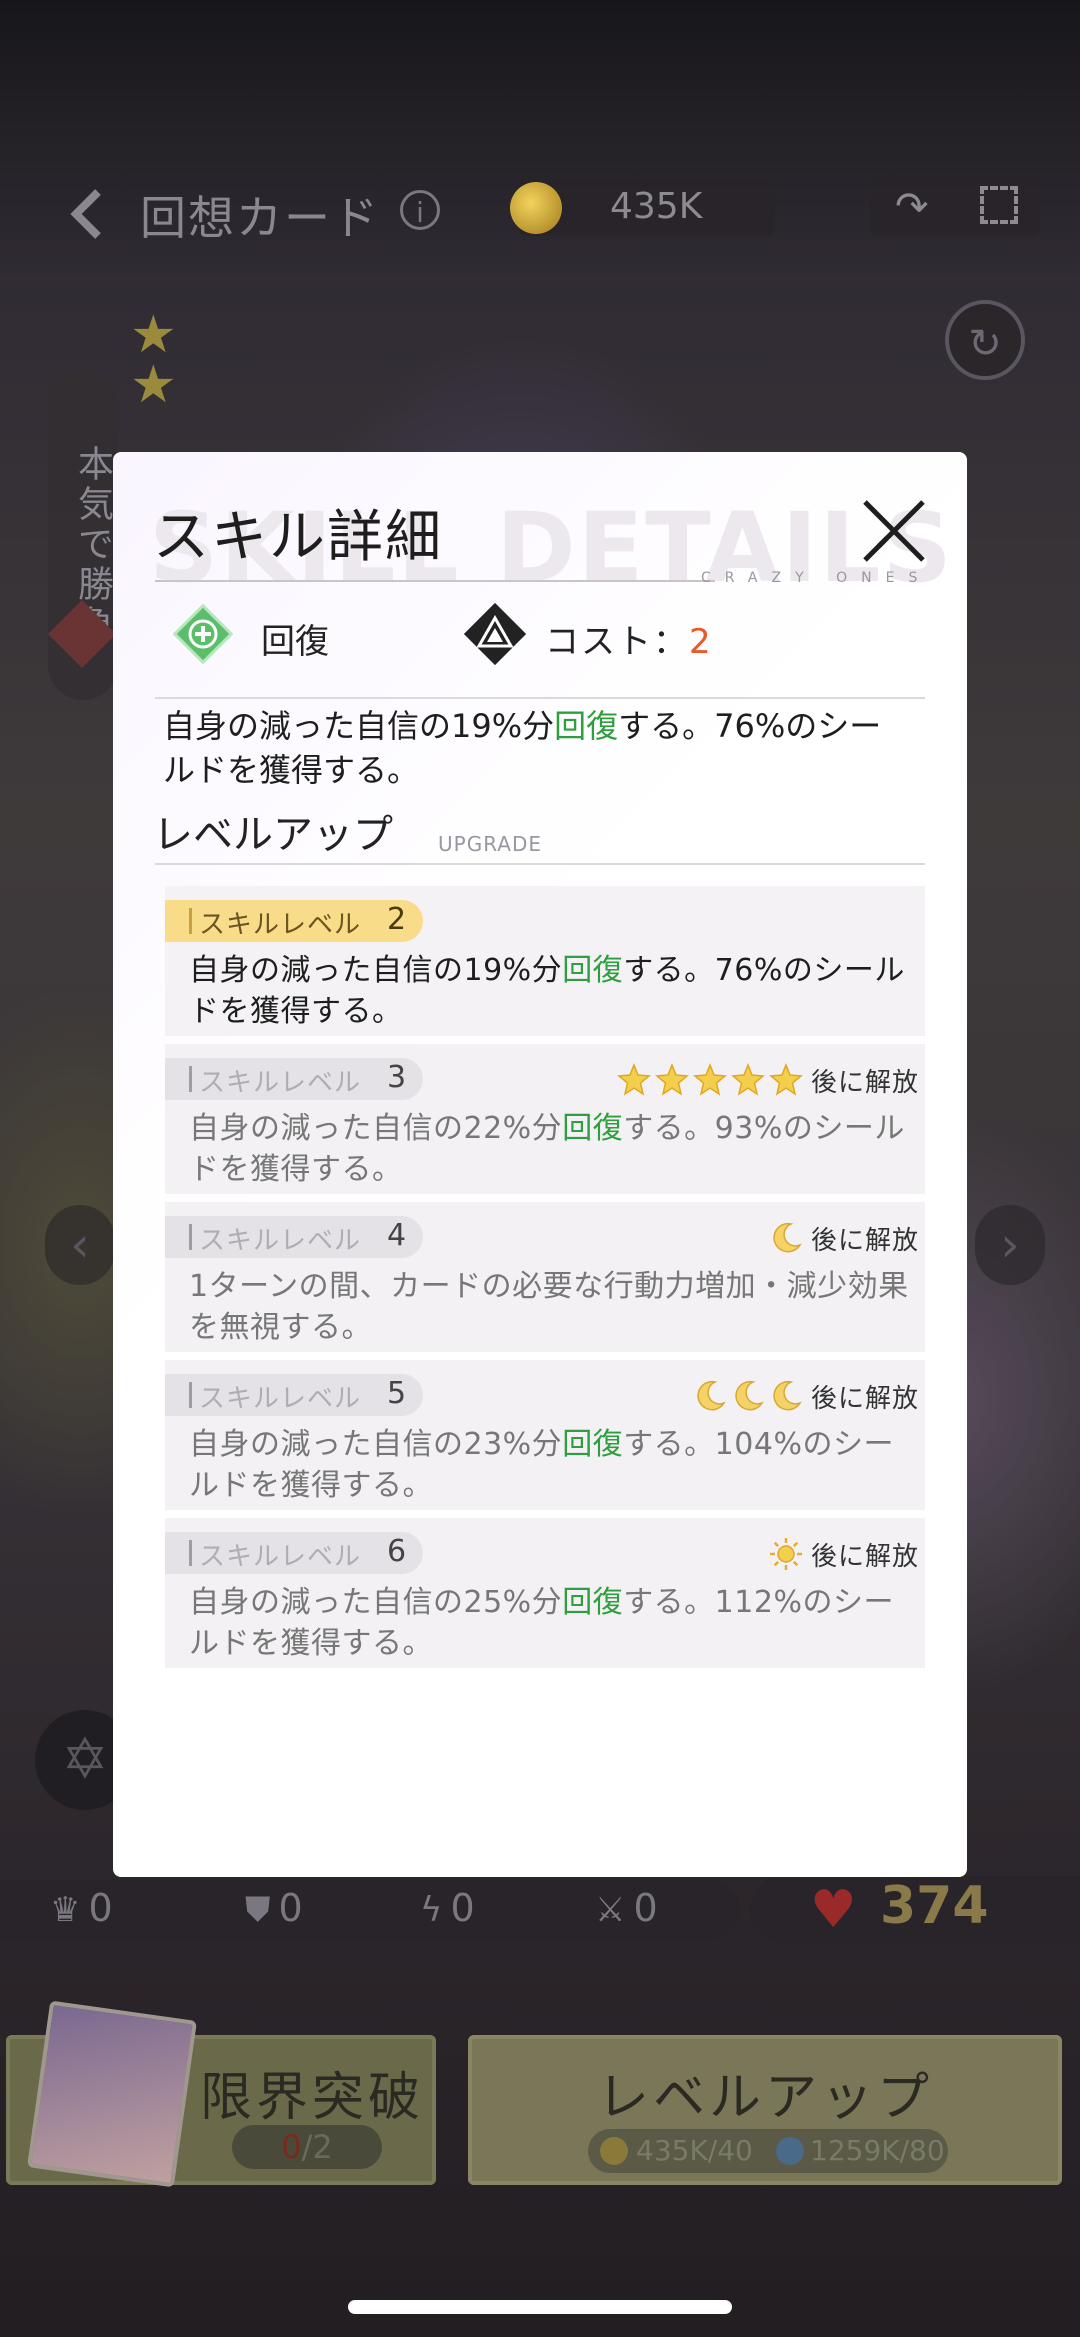  What do you see at coordinates (312, 2098) in the screenshot?
I see `limit-break-label: 限界突破` at bounding box center [312, 2098].